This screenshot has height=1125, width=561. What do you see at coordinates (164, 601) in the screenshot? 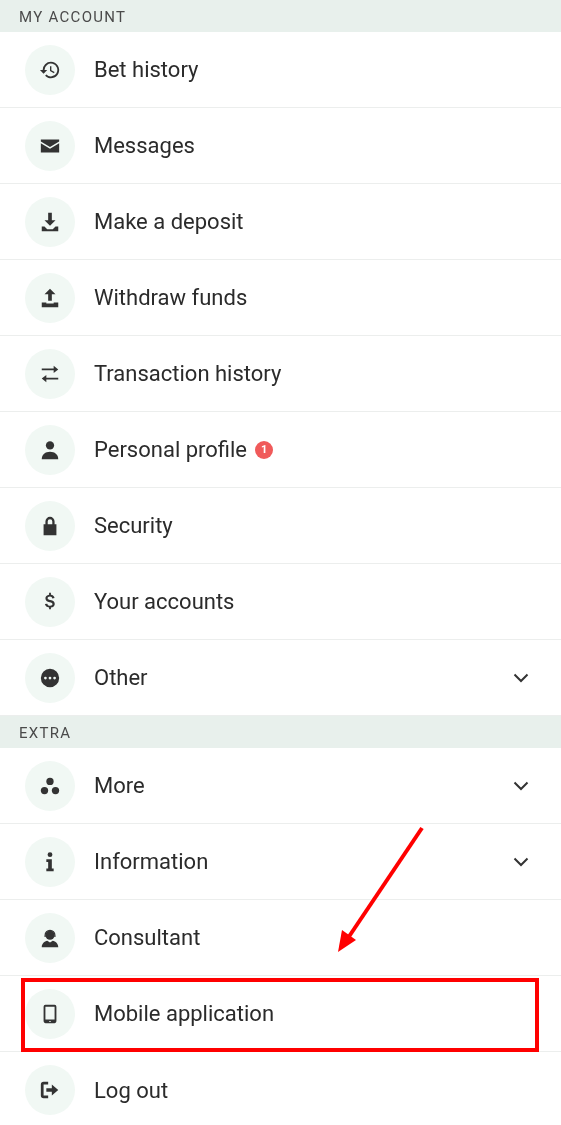
I see `menu-label: Your accounts` at bounding box center [164, 601].